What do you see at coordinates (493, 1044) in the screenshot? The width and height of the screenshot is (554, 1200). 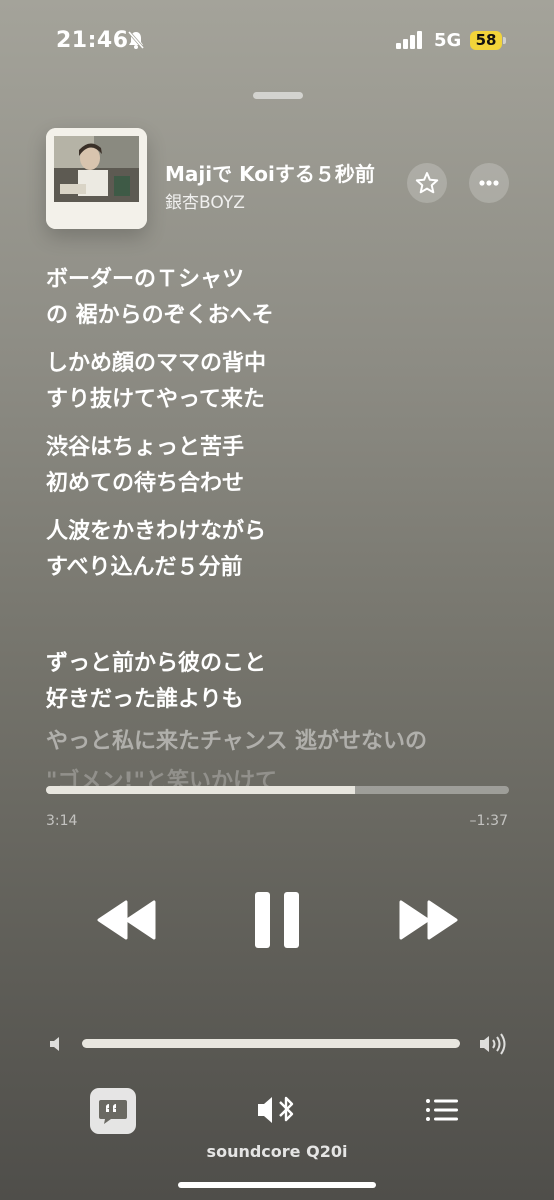 I see `volume-high-icon` at bounding box center [493, 1044].